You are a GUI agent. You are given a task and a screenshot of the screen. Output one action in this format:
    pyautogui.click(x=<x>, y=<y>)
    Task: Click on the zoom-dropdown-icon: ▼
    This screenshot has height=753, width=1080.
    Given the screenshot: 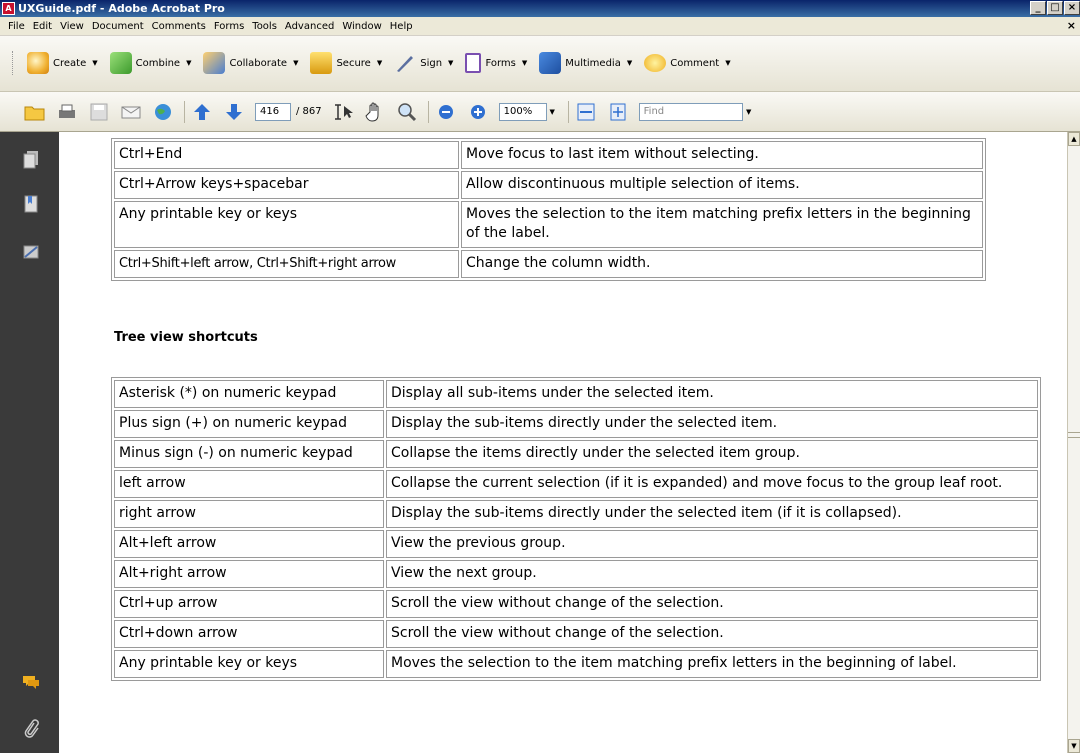 What is the action you would take?
    pyautogui.click(x=552, y=112)
    